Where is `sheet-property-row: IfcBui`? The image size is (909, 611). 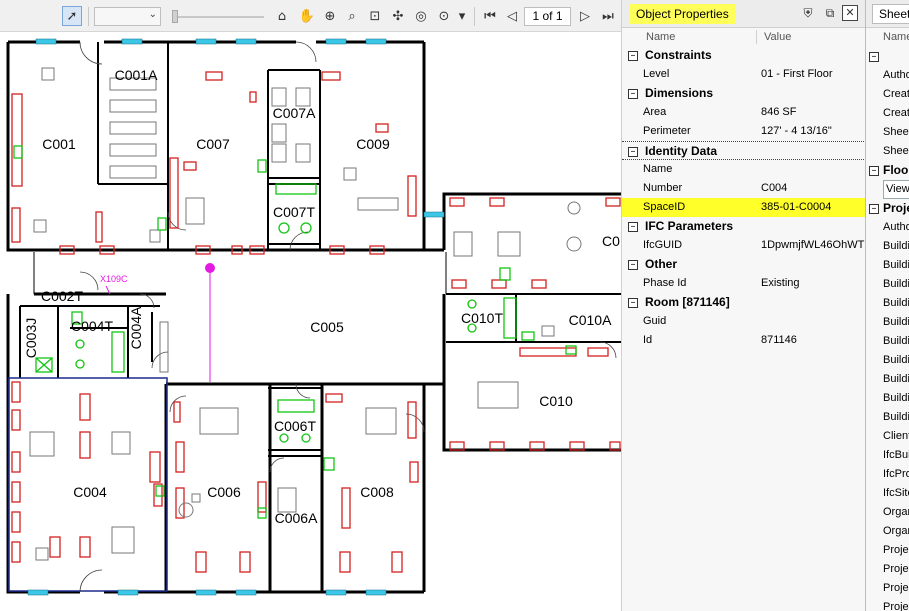 sheet-property-row: IfcBui is located at coordinates (887, 455).